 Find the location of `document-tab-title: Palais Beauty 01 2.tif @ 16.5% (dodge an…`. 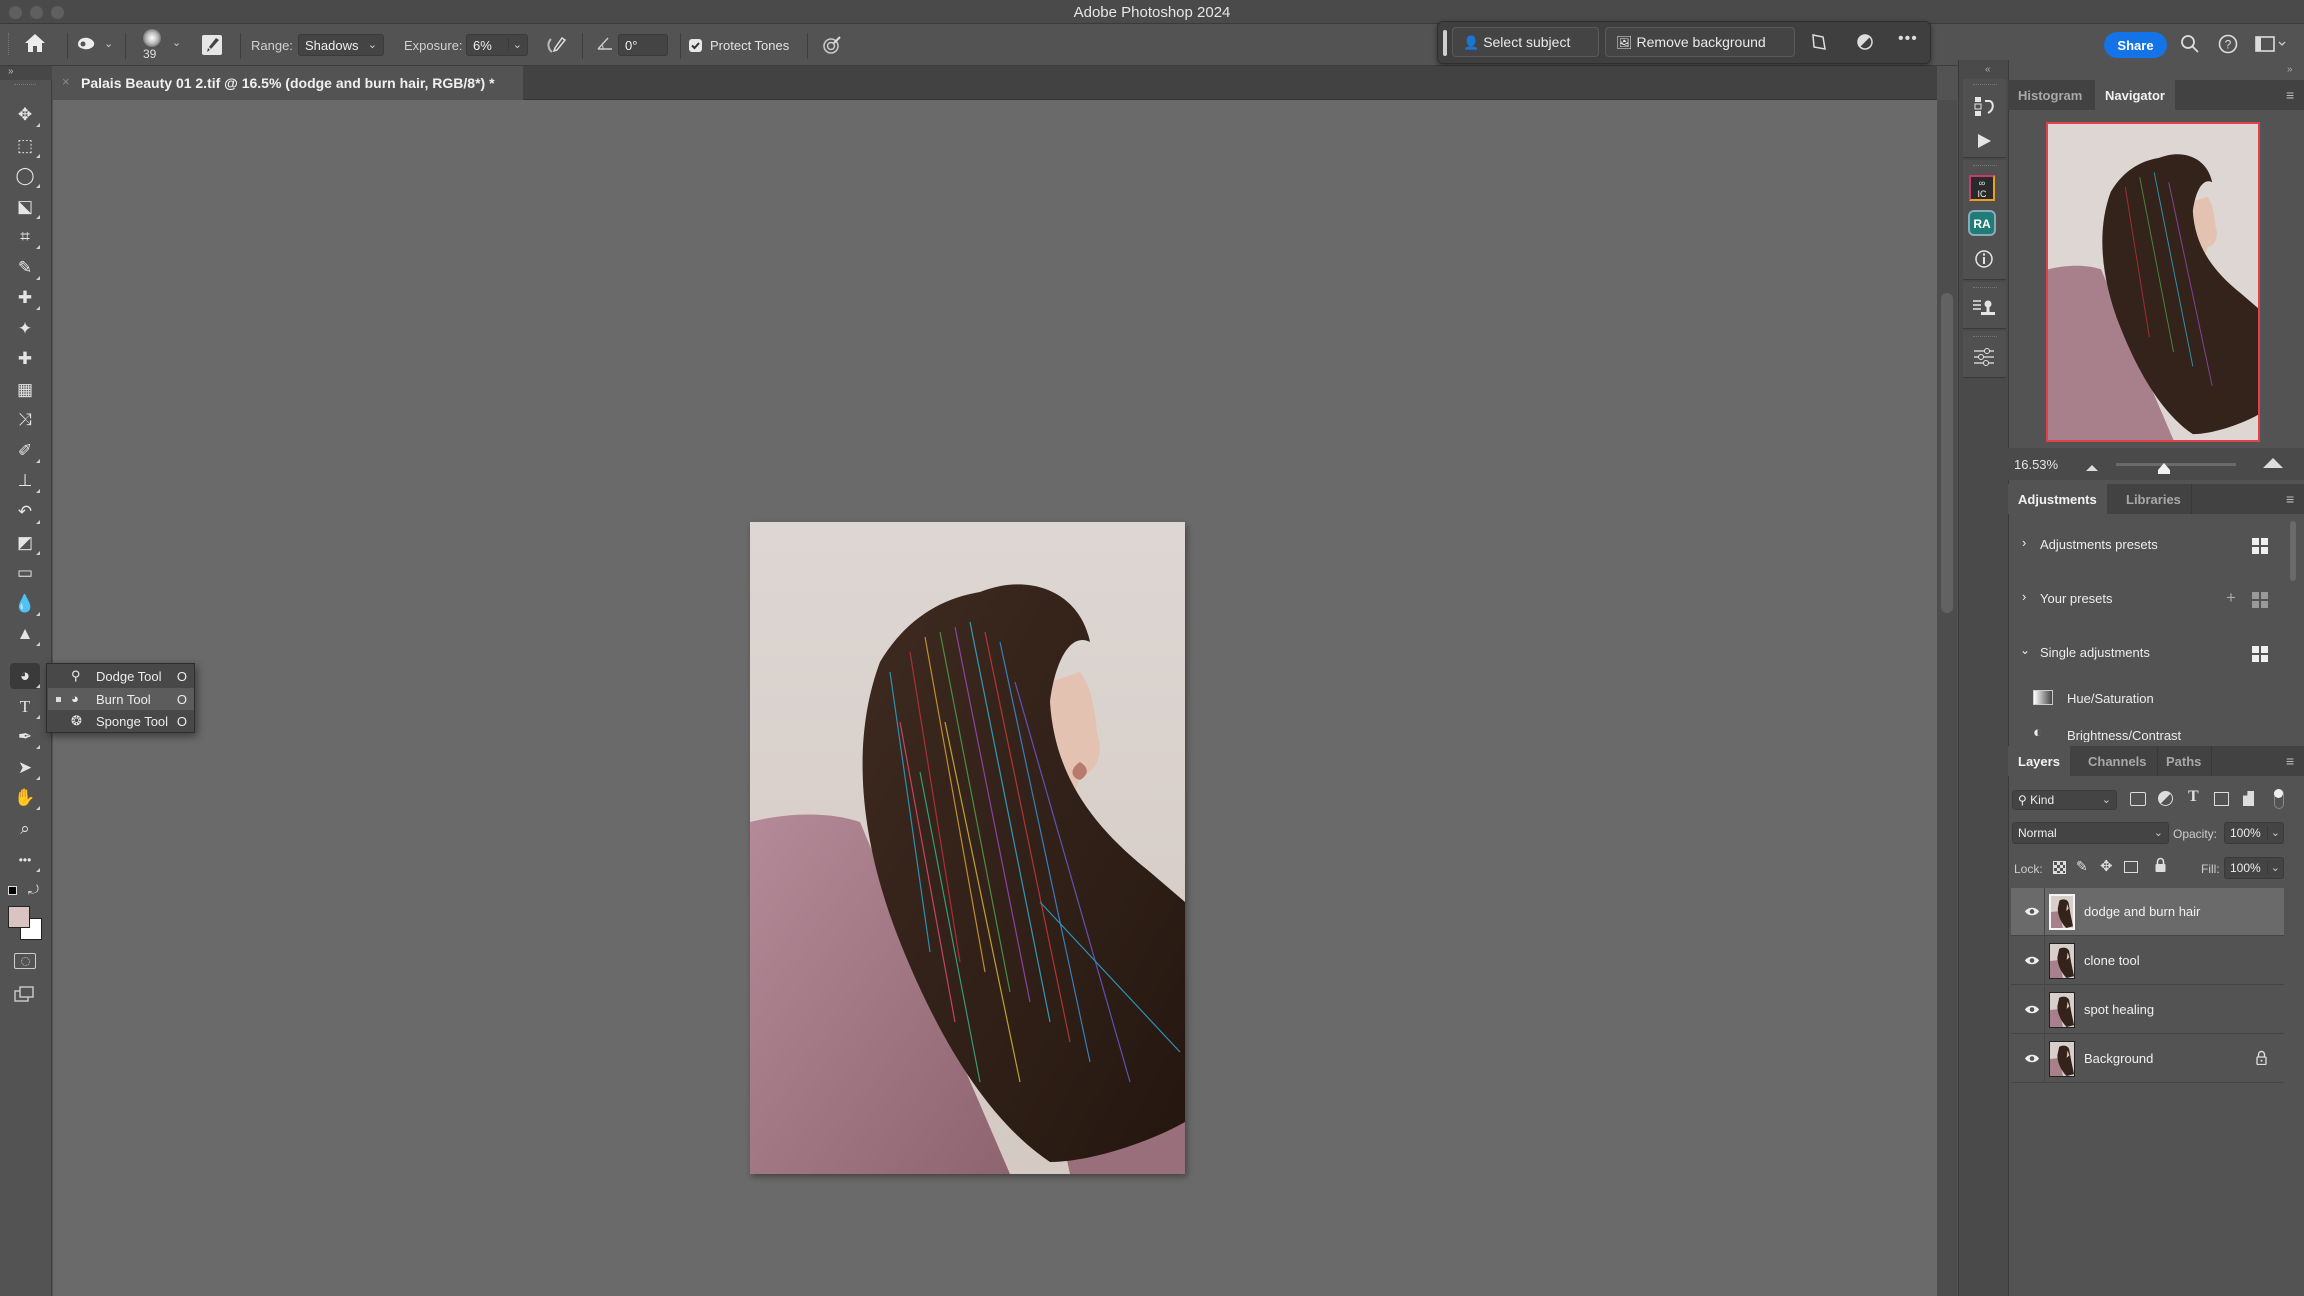

document-tab-title: Palais Beauty 01 2.tif @ 16.5% (dodge an… is located at coordinates (288, 83).